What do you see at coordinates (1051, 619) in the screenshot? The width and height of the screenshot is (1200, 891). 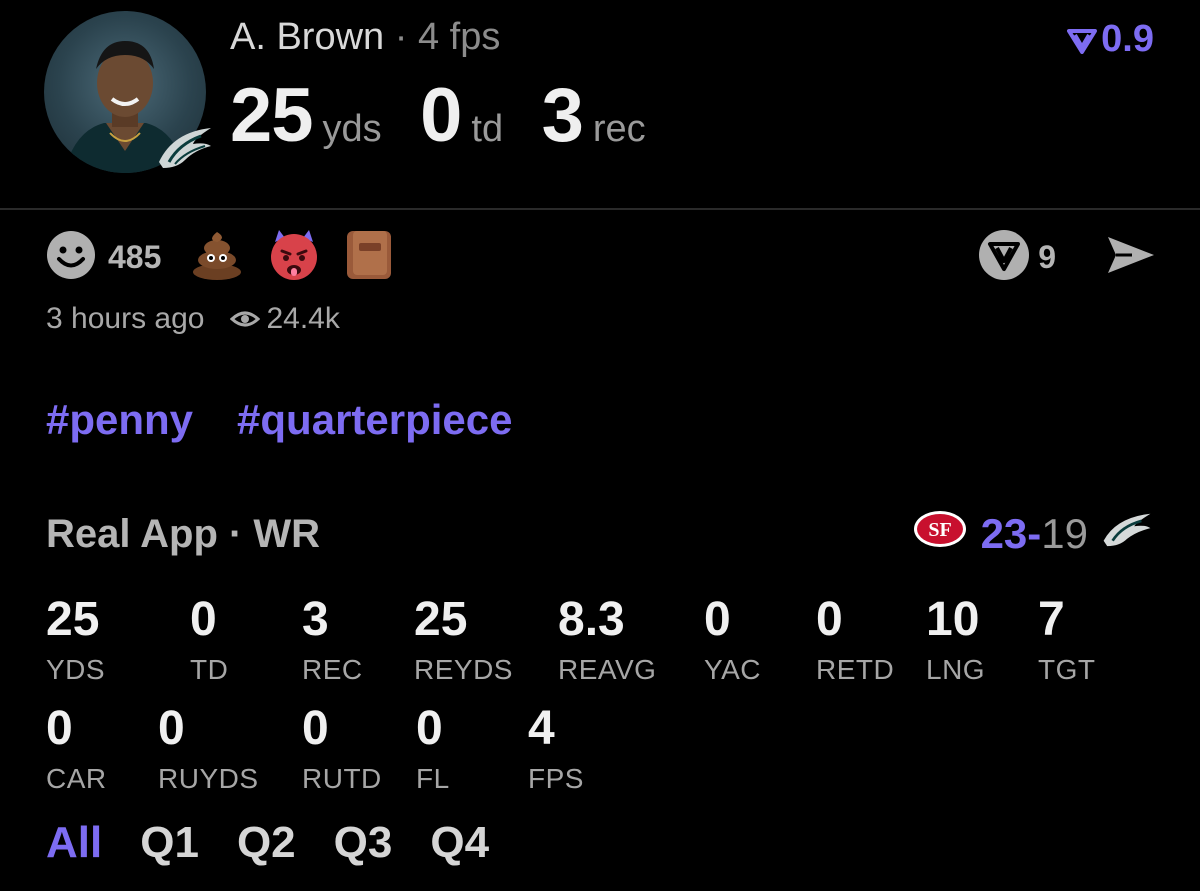 I see `stat-value: 7` at bounding box center [1051, 619].